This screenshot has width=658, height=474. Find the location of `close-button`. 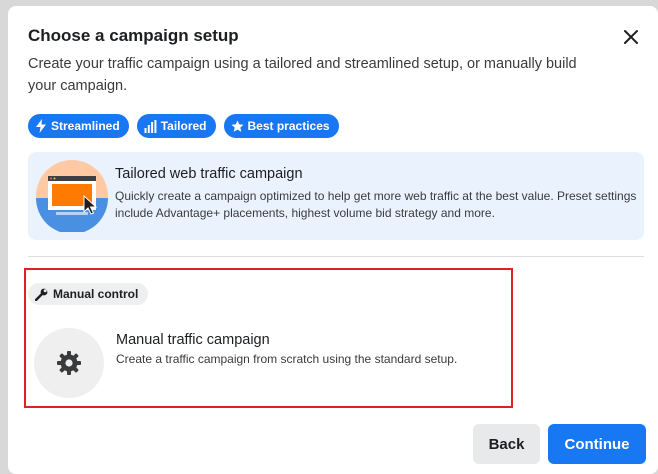

close-button is located at coordinates (631, 37).